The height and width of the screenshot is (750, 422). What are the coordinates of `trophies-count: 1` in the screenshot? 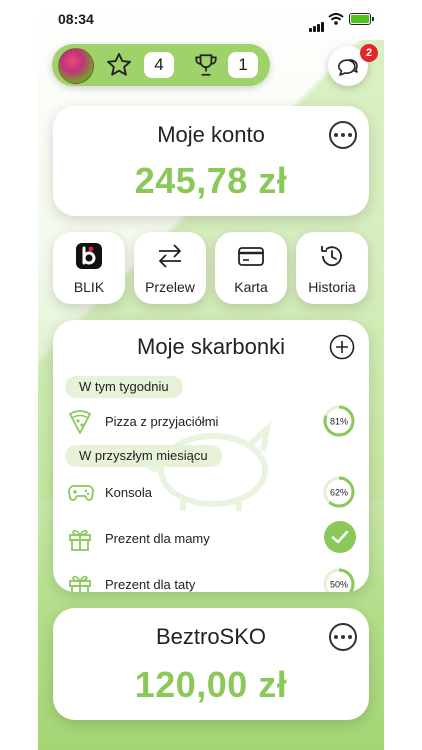 It's located at (243, 65).